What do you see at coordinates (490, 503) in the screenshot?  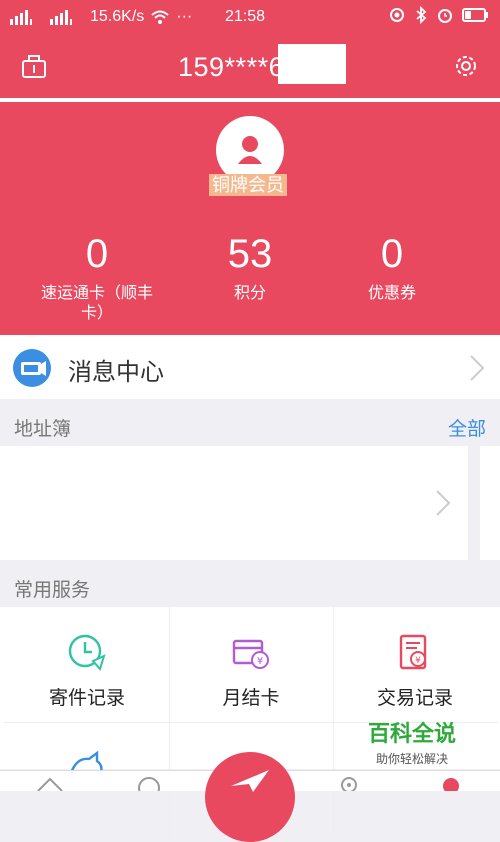 I see `address-card-next` at bounding box center [490, 503].